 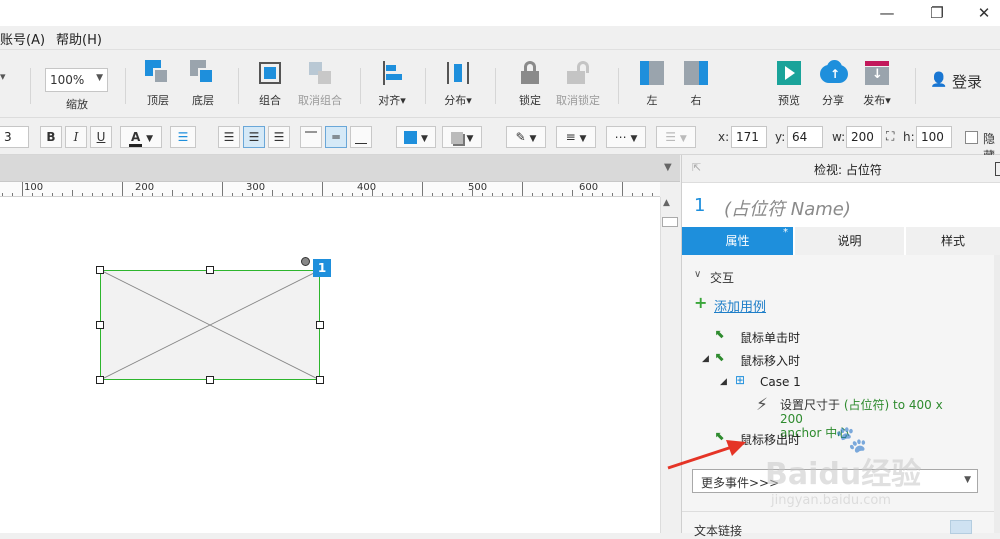 What do you see at coordinates (780, 137) in the screenshot?
I see `y-label: y:` at bounding box center [780, 137].